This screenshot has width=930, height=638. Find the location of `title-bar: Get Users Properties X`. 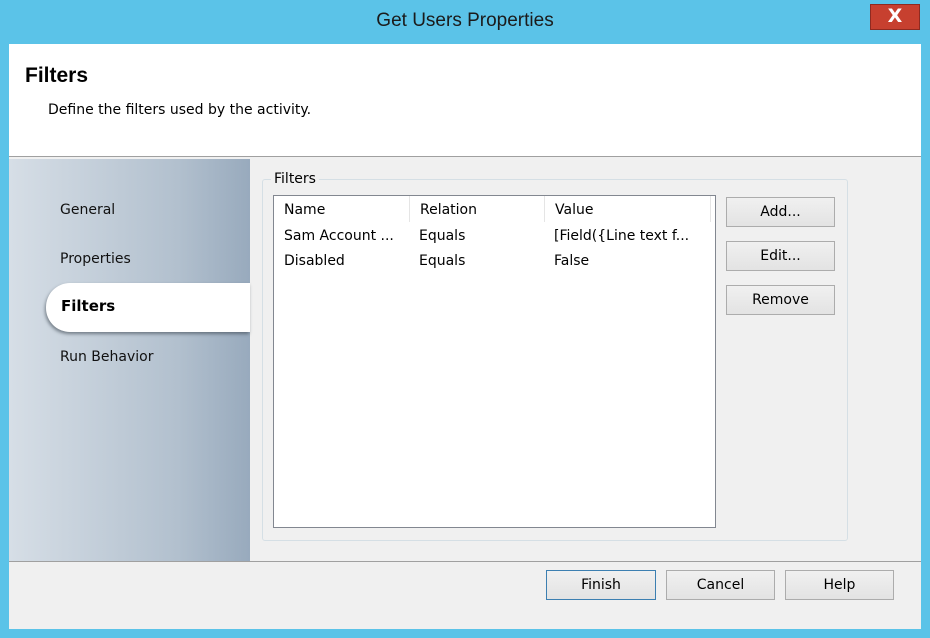

title-bar: Get Users Properties X is located at coordinates (465, 22).